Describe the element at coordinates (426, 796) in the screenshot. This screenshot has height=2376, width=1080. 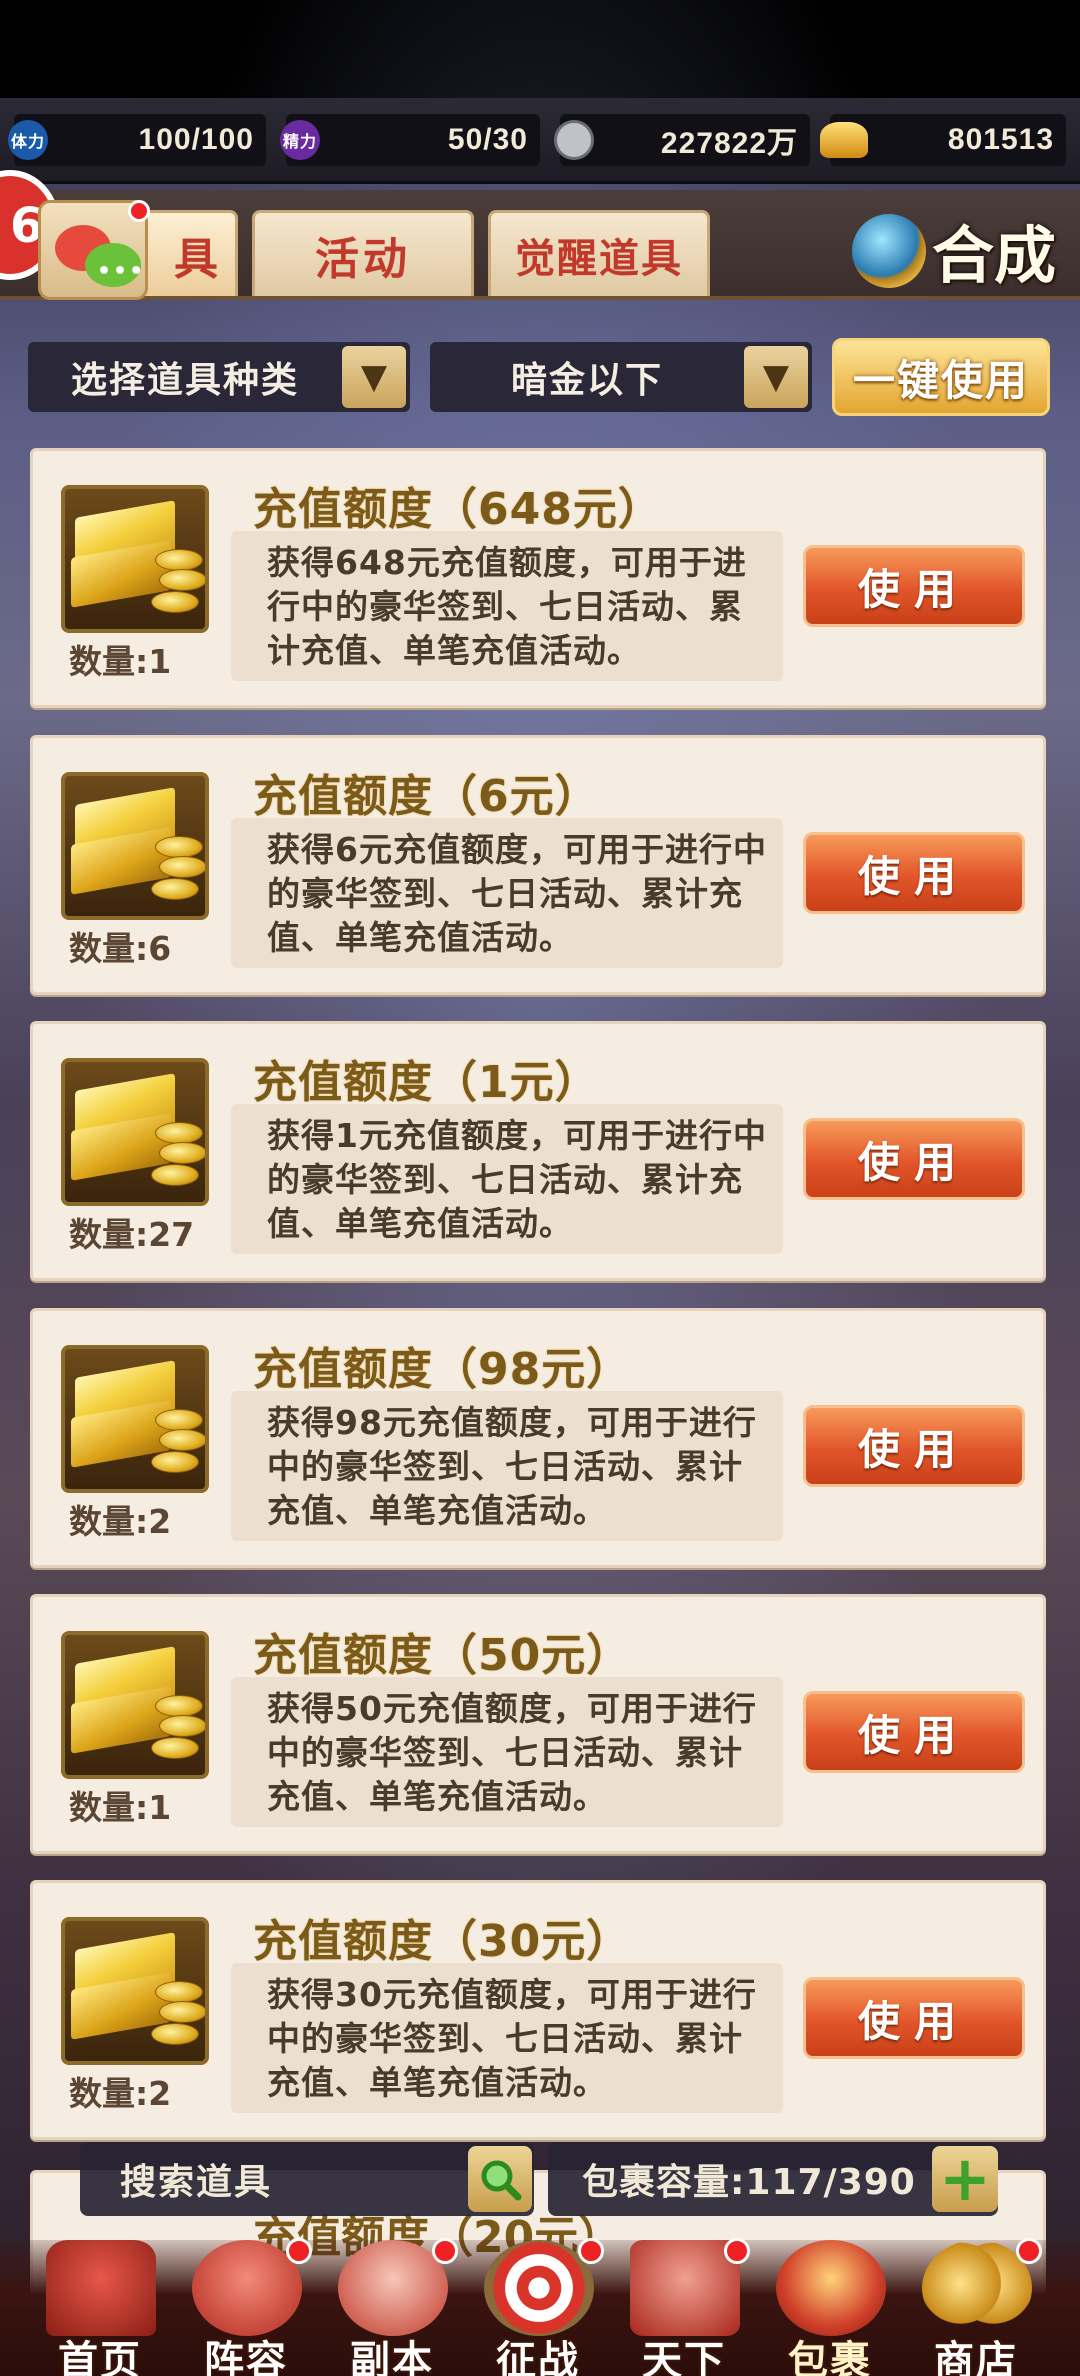
I see `item-title: 充值额度（6元）` at that location.